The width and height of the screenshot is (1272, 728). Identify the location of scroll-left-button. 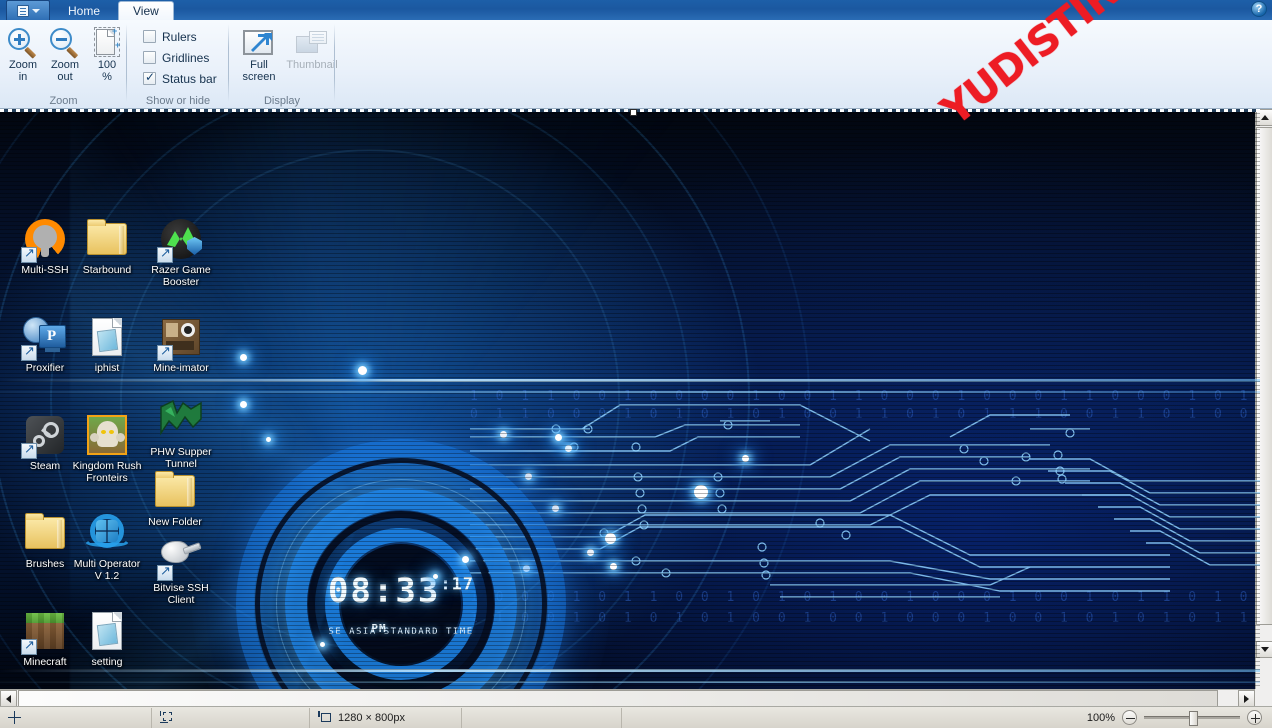
(8, 698).